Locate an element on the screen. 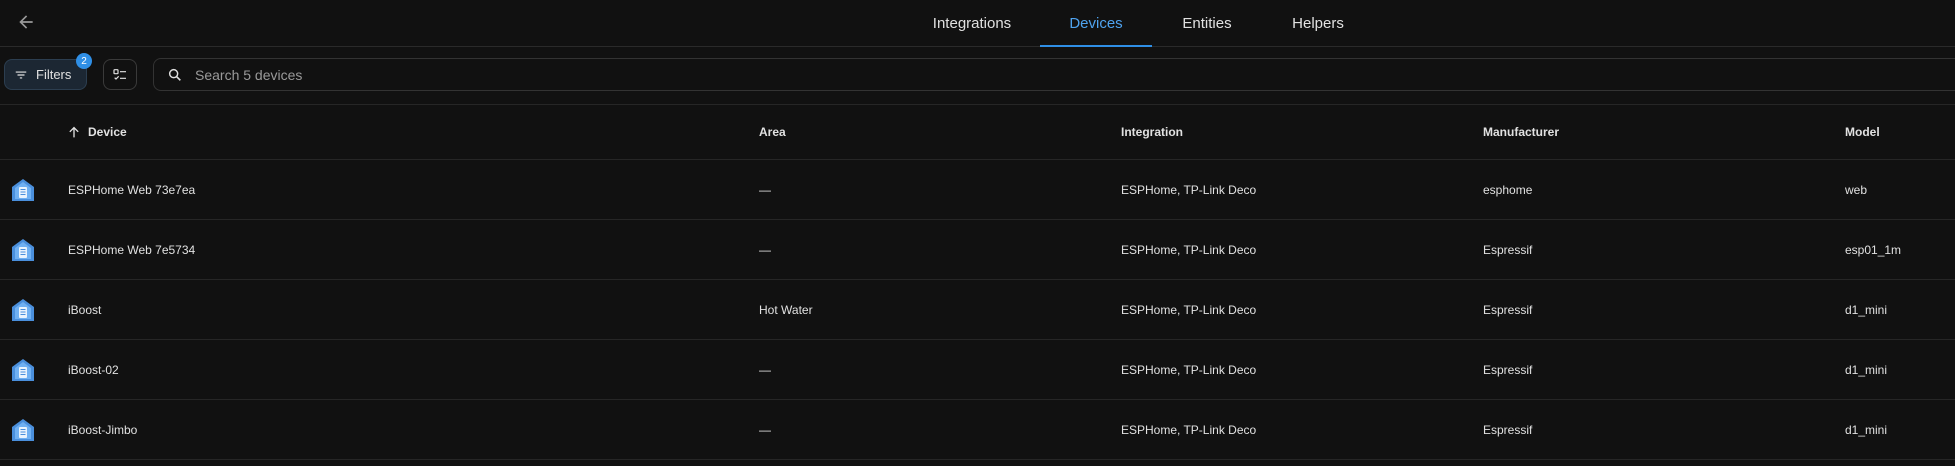 The width and height of the screenshot is (1955, 466). cell-device: iBoost-02 is located at coordinates (93, 369).